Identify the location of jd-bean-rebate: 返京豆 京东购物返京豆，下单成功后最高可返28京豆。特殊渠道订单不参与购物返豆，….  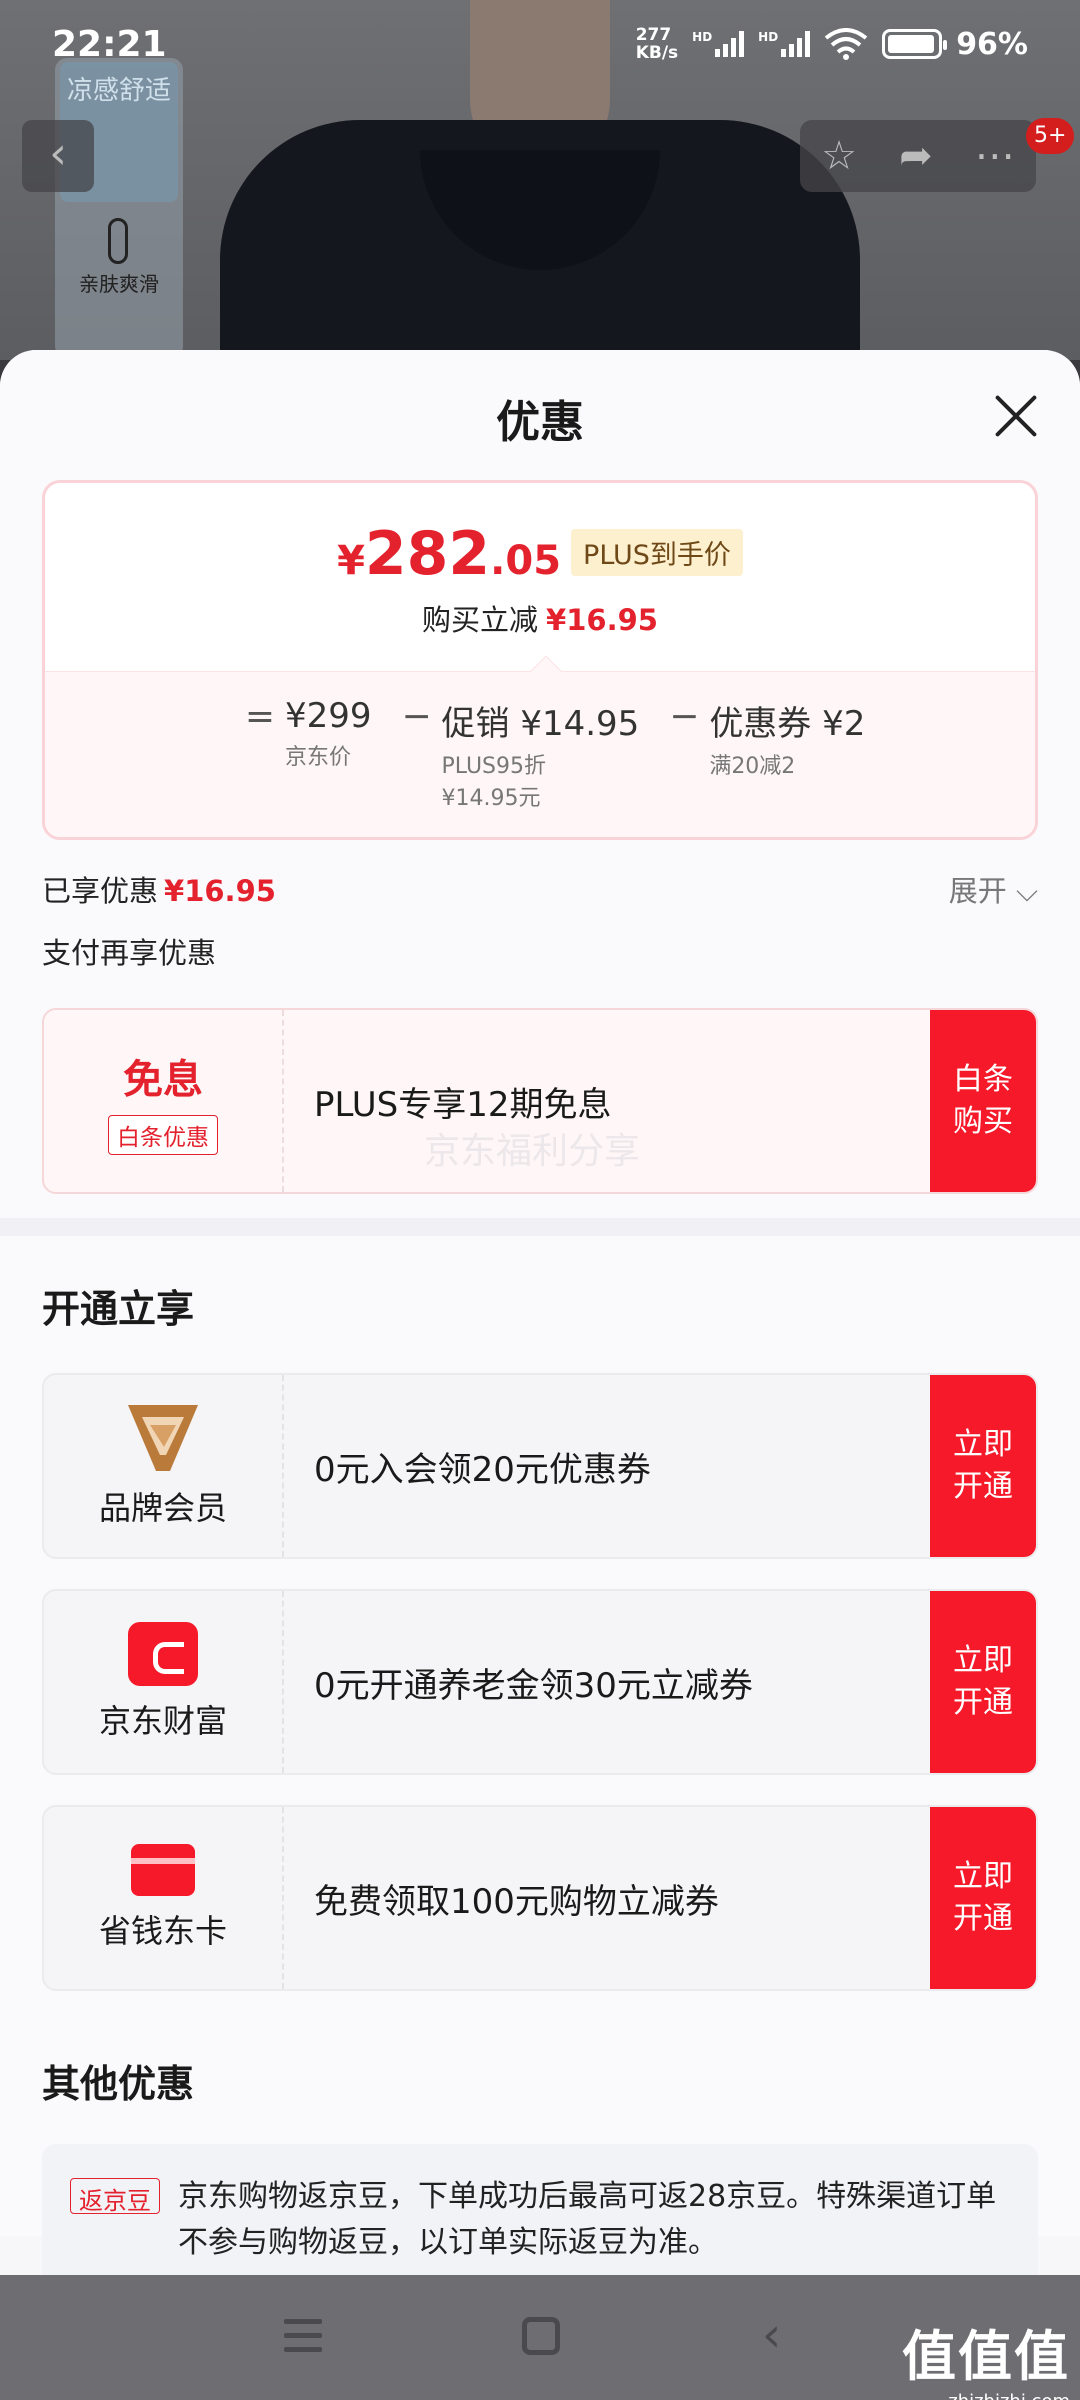
(540, 2209).